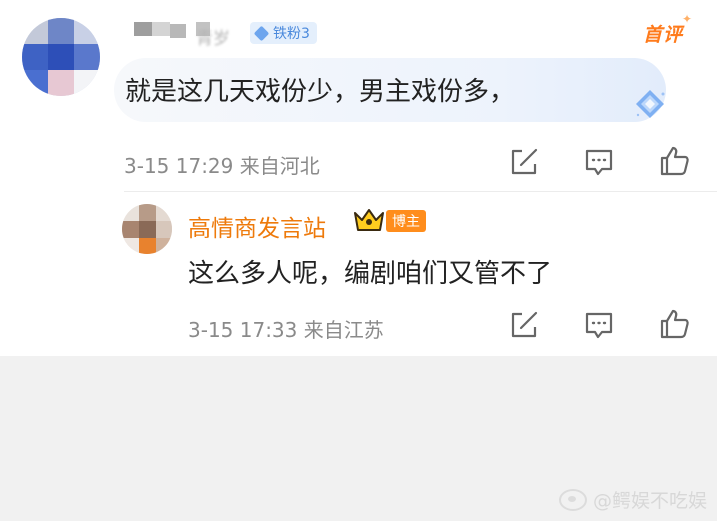 The image size is (717, 521). What do you see at coordinates (572, 499) in the screenshot?
I see `weibo-logo-icon` at bounding box center [572, 499].